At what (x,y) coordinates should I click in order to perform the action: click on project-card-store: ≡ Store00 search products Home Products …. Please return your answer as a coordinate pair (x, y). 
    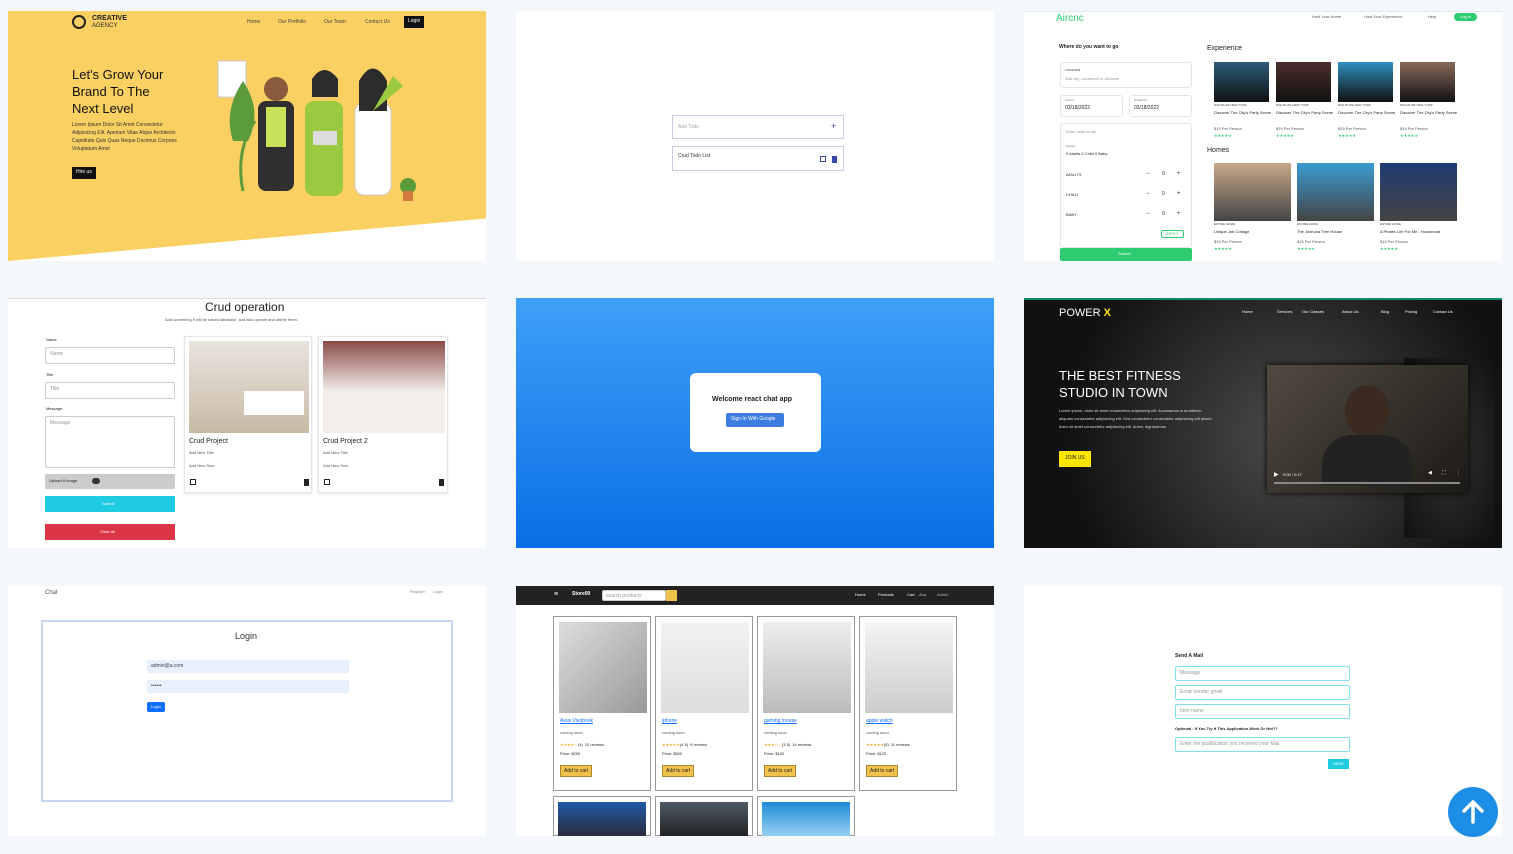
    Looking at the image, I should click on (755, 711).